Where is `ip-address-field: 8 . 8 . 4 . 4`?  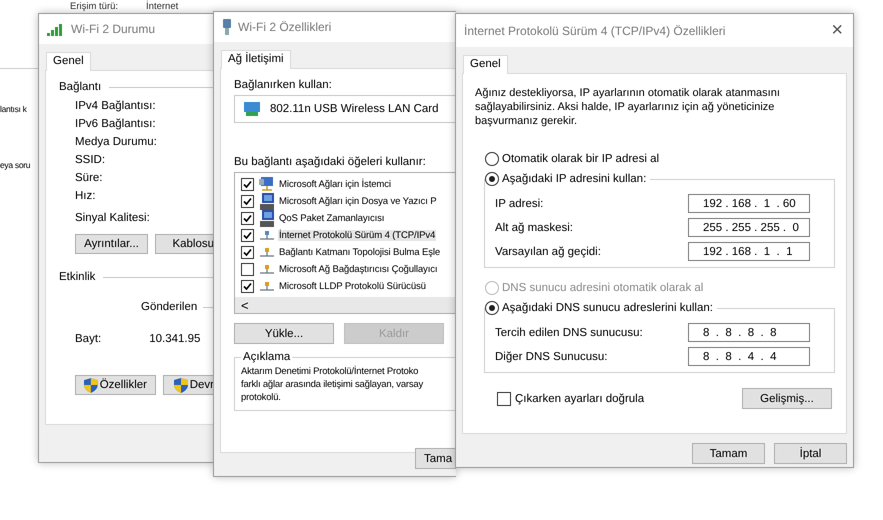
ip-address-field: 8 . 8 . 4 . 4 is located at coordinates (749, 356).